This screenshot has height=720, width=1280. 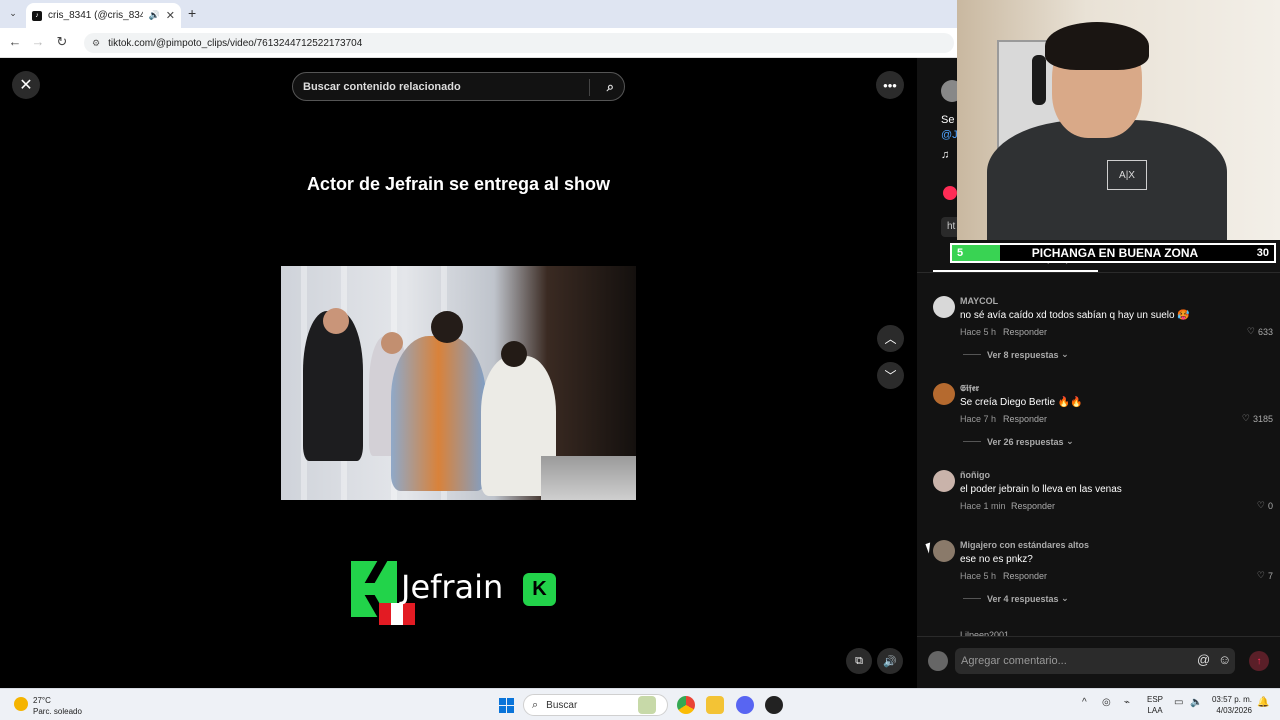 What do you see at coordinates (506, 705) in the screenshot?
I see `windows-start-icon` at bounding box center [506, 705].